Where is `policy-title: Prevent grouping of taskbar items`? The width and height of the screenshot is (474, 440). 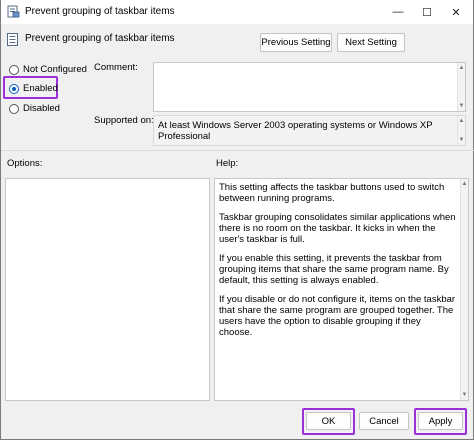
policy-title: Prevent grouping of taskbar items is located at coordinates (100, 38).